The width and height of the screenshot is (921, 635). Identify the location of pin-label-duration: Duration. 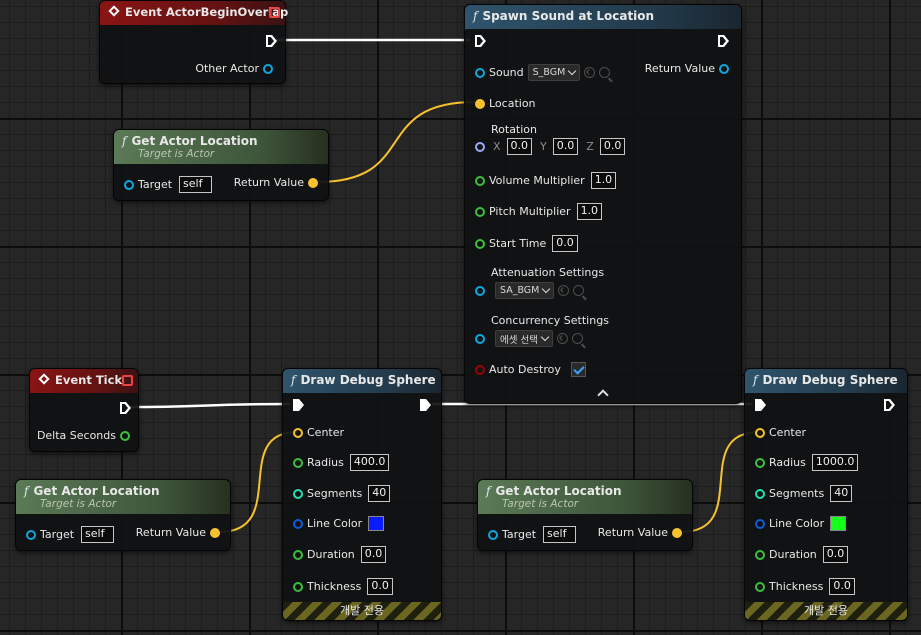
(793, 554).